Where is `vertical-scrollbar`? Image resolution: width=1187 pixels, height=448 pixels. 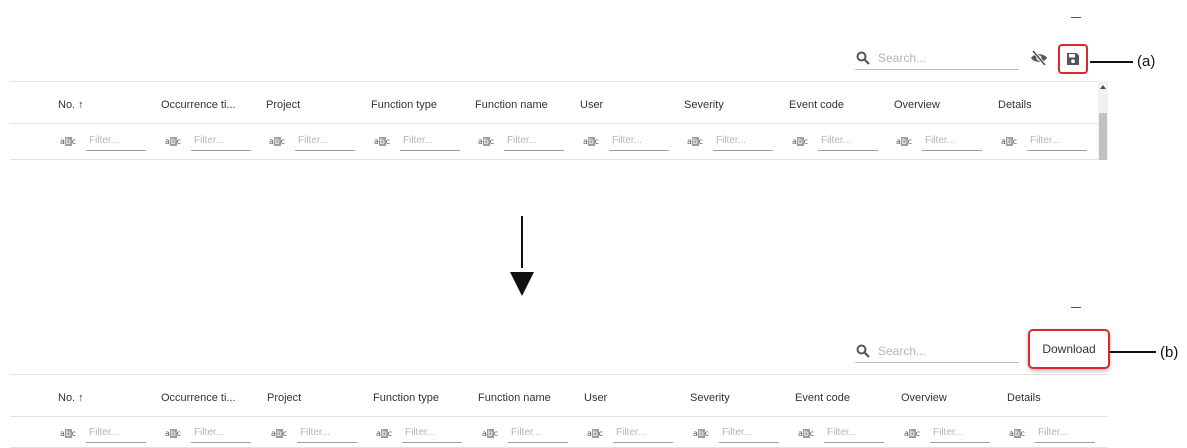 vertical-scrollbar is located at coordinates (1103, 120).